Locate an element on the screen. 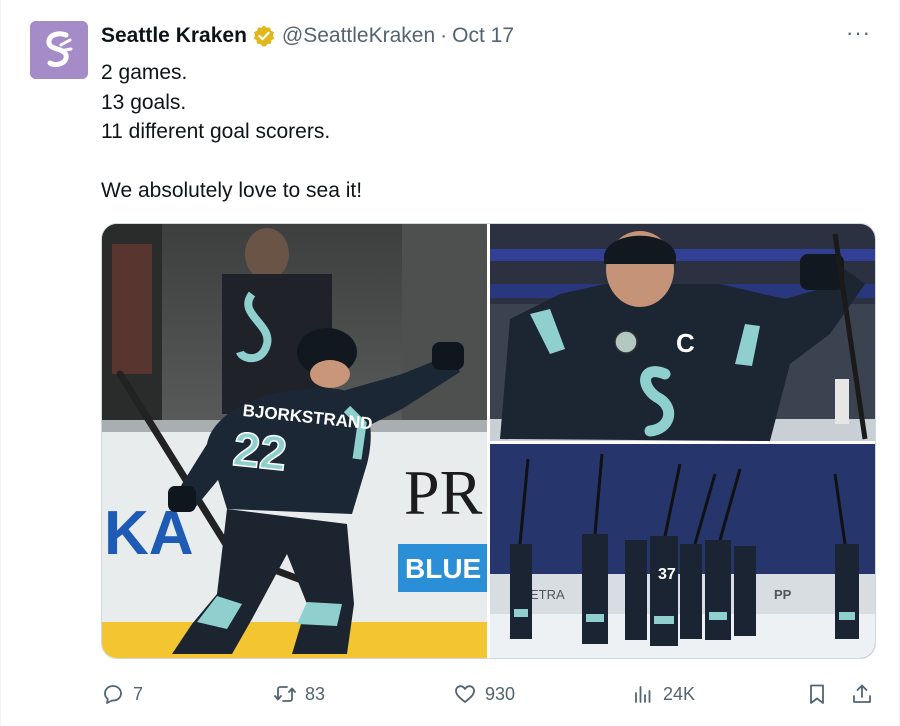 The width and height of the screenshot is (900, 726). share-icon is located at coordinates (862, 693).